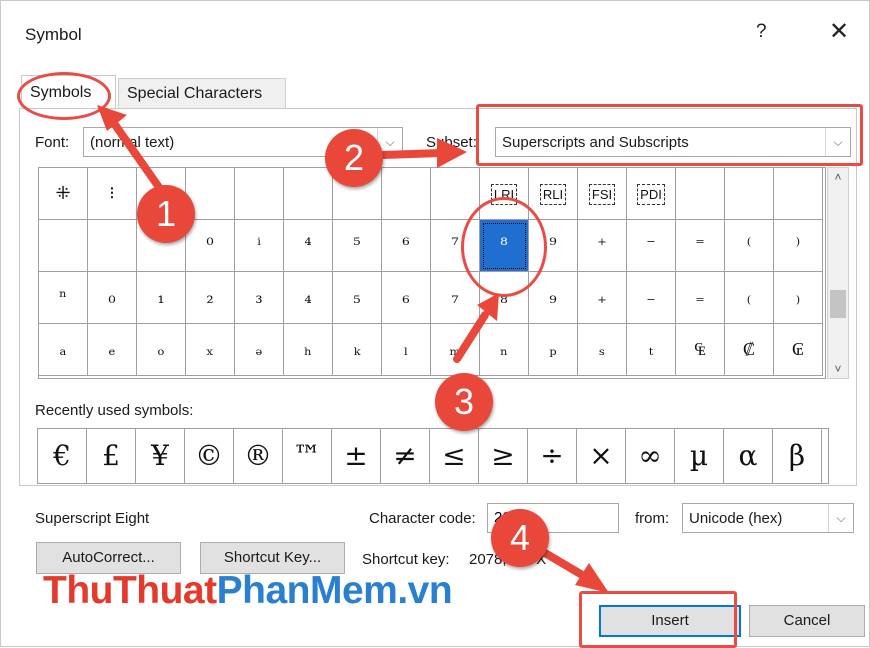 Image resolution: width=870 pixels, height=648 pixels. What do you see at coordinates (839, 31) in the screenshot?
I see `close-button: ✕` at bounding box center [839, 31].